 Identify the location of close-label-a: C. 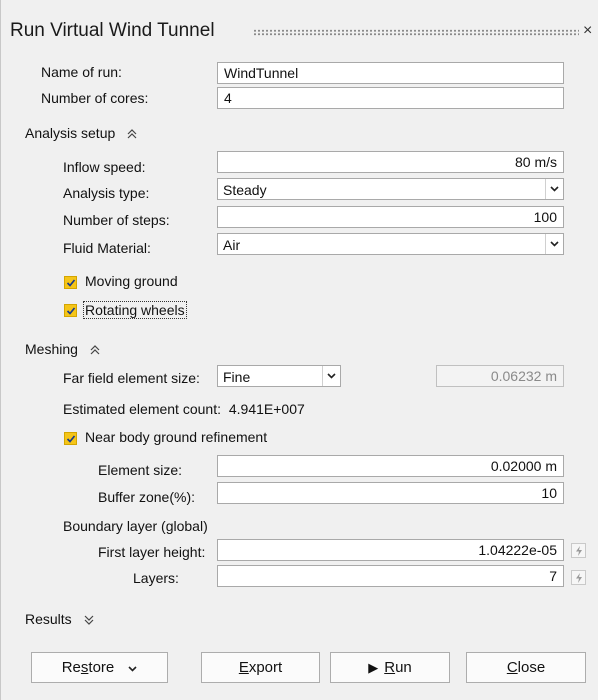
(512, 667).